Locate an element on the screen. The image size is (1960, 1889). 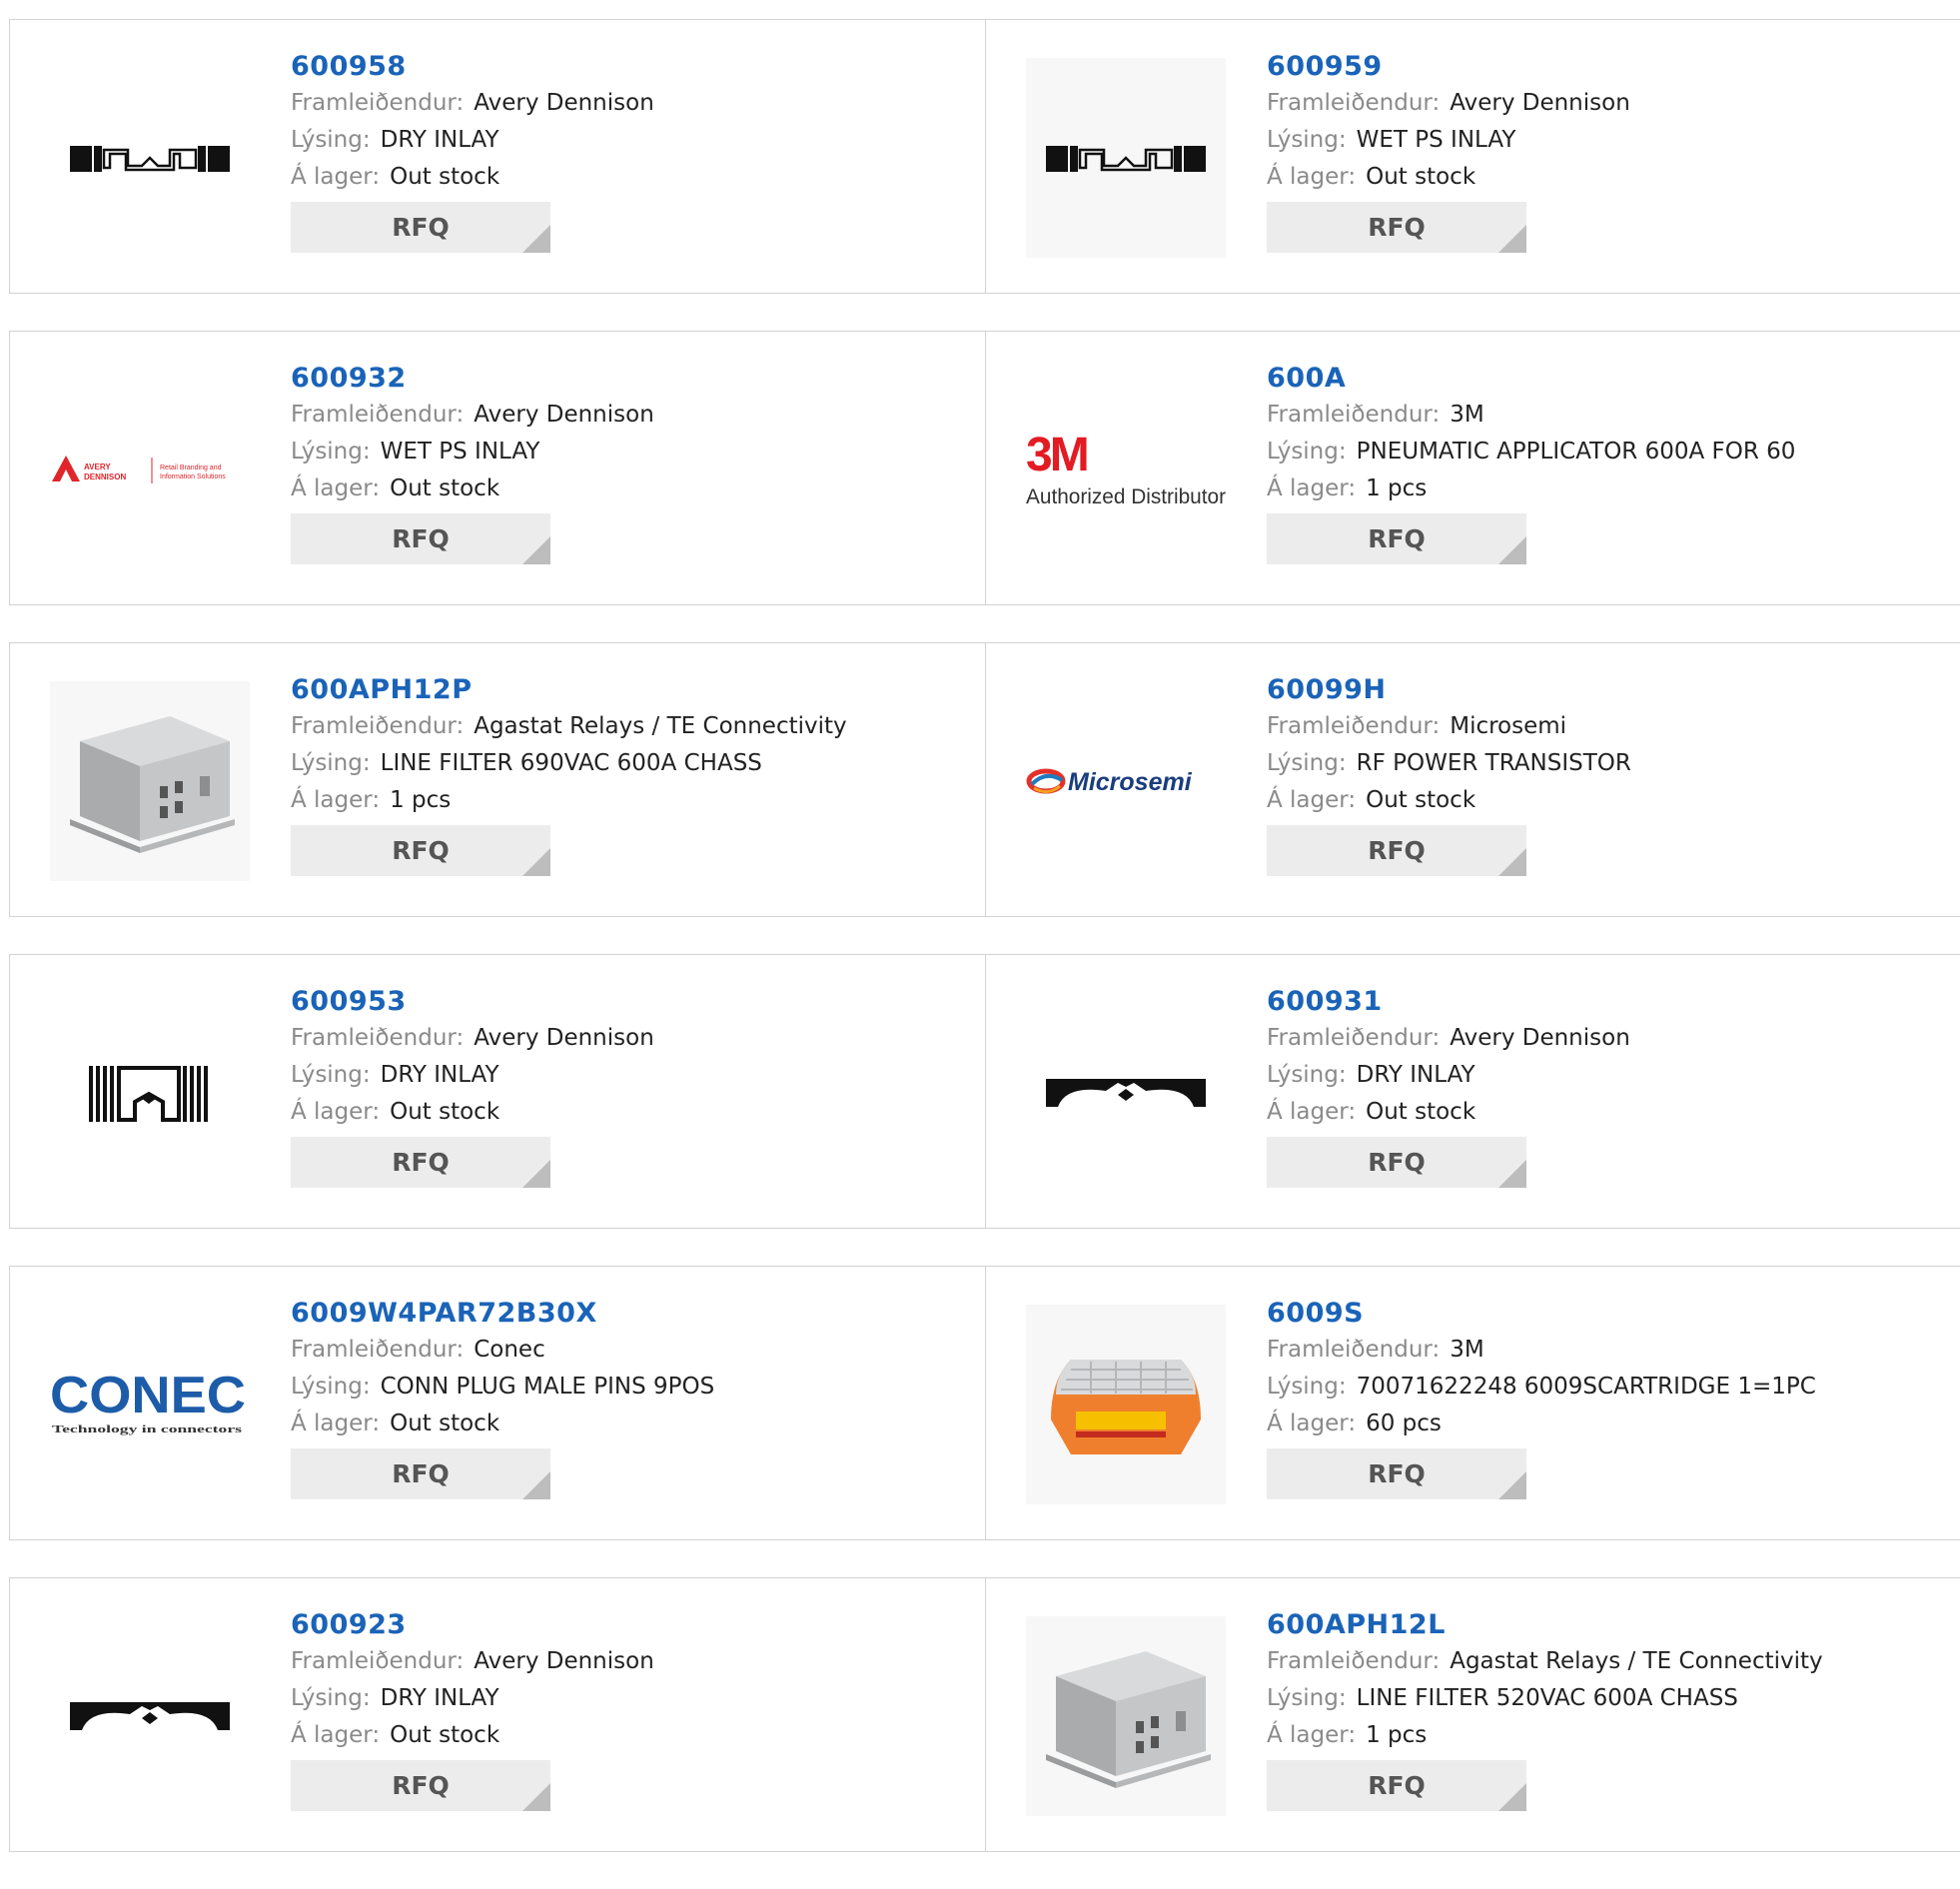
product-image-rfid-inlay-square is located at coordinates (150, 1093).